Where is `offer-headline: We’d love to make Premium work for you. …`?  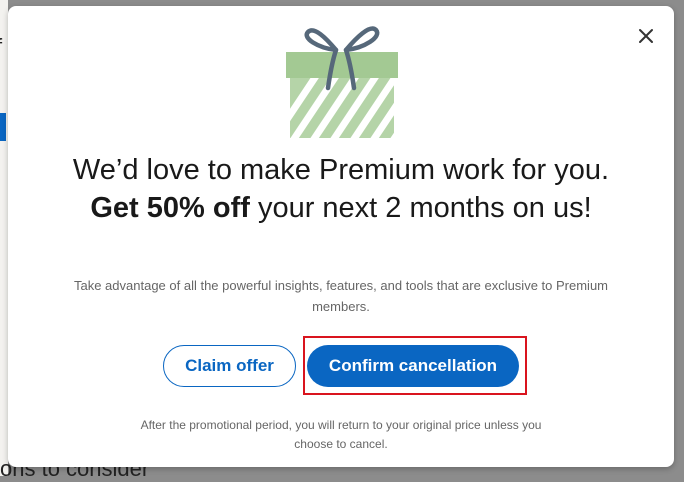 offer-headline: We’d love to make Premium work for you. … is located at coordinates (341, 189).